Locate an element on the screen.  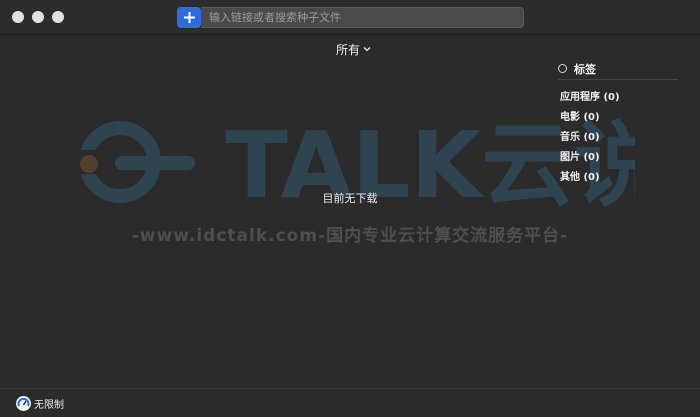
tag-item-music: 音乐 (0) is located at coordinates (618, 138).